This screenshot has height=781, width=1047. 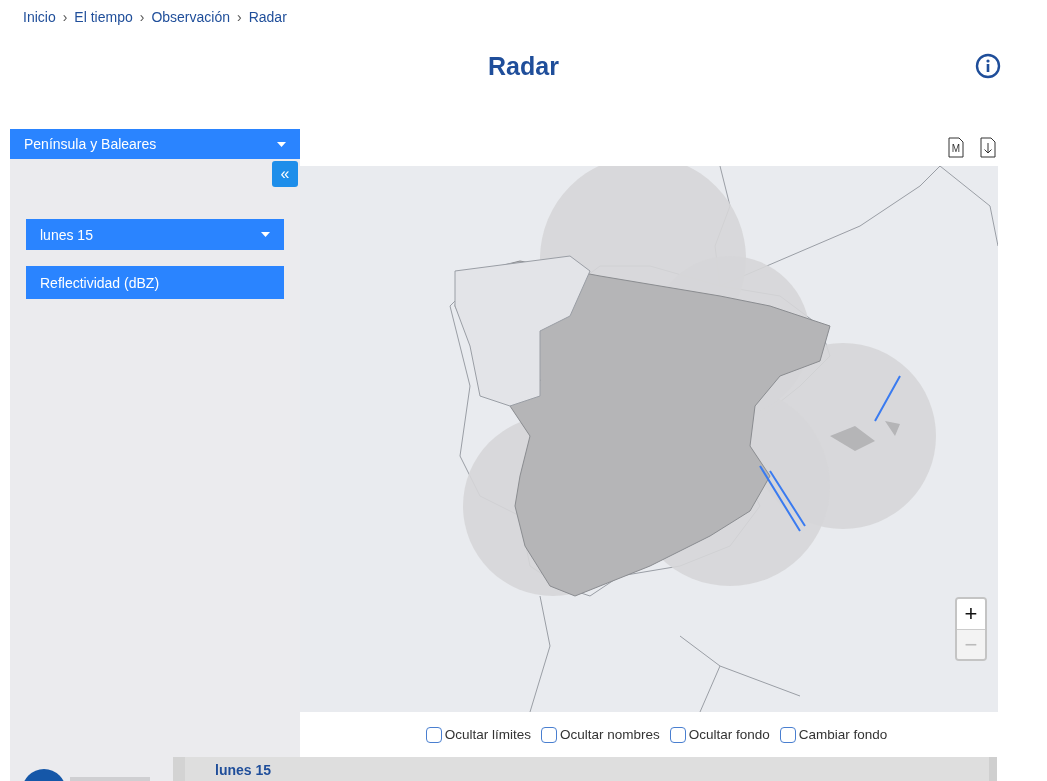 What do you see at coordinates (833, 734) in the screenshot?
I see `option-checkbox: Cambiar fondo` at bounding box center [833, 734].